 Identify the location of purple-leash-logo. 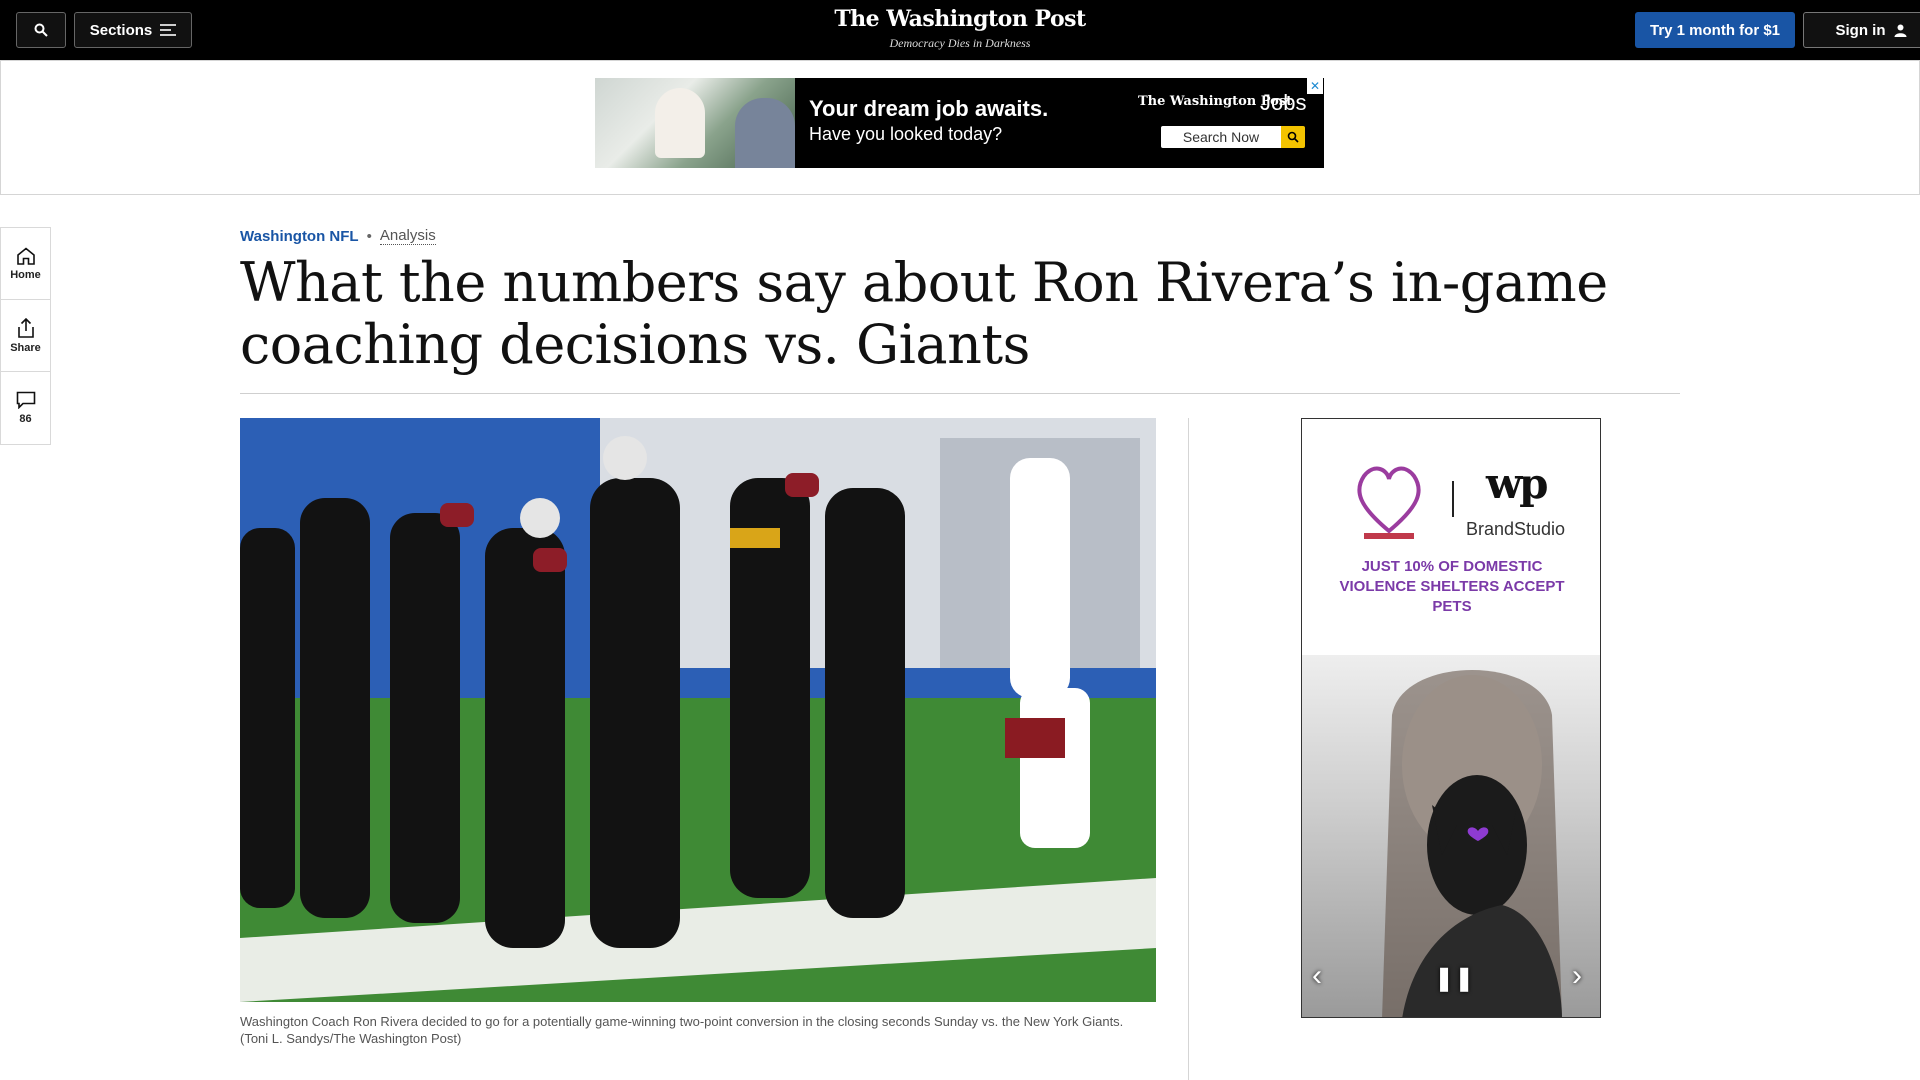
(1389, 502).